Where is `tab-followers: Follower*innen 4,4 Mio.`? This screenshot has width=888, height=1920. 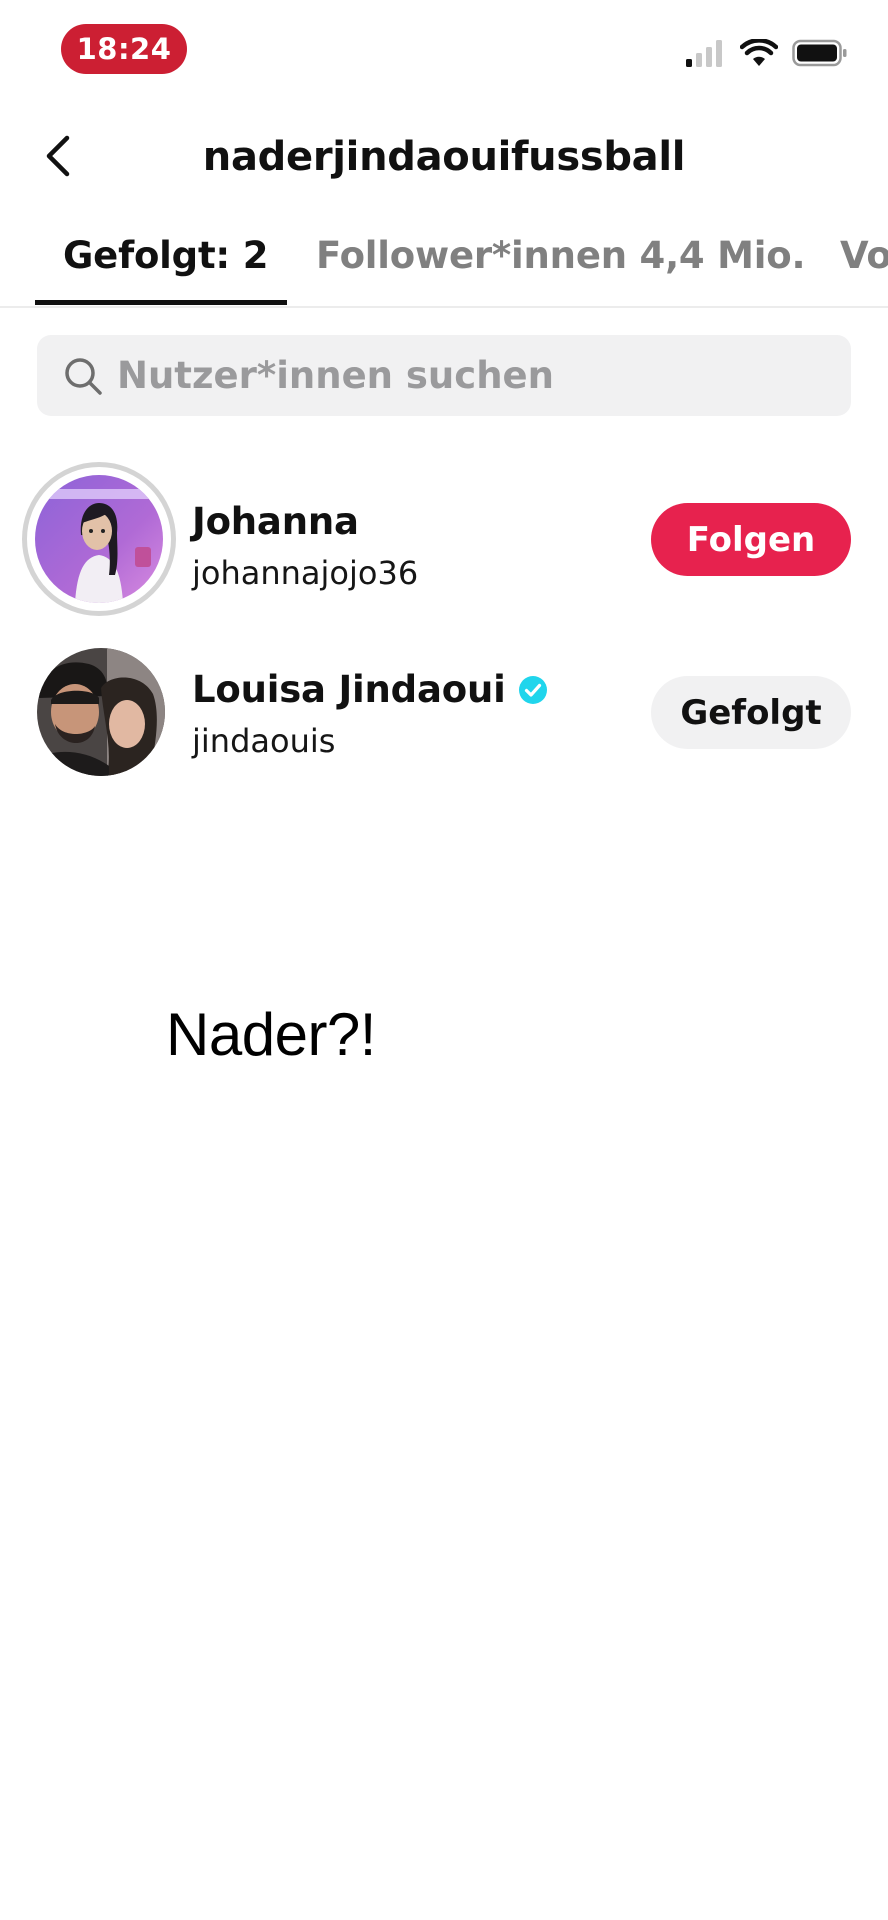
tab-followers: Follower*innen 4,4 Mio. is located at coordinates (561, 255).